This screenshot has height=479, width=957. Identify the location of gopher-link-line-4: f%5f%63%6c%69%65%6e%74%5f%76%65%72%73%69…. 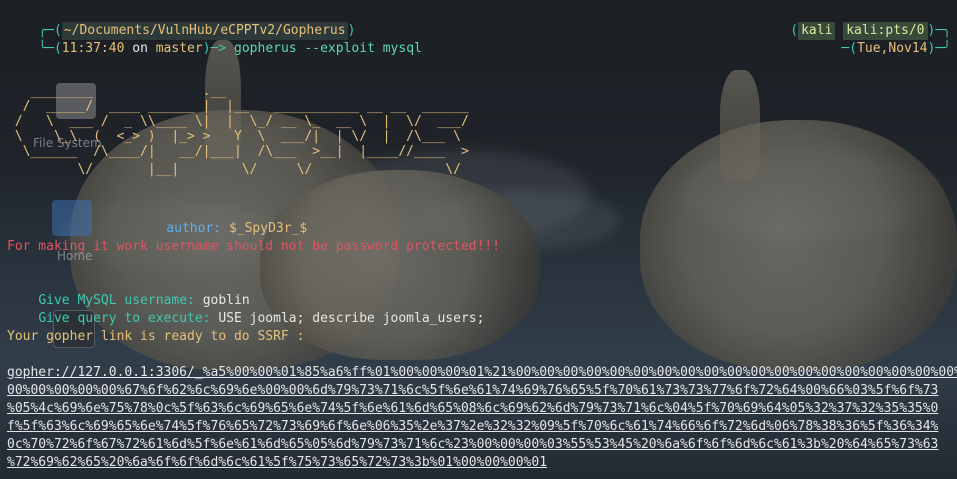
(472, 427).